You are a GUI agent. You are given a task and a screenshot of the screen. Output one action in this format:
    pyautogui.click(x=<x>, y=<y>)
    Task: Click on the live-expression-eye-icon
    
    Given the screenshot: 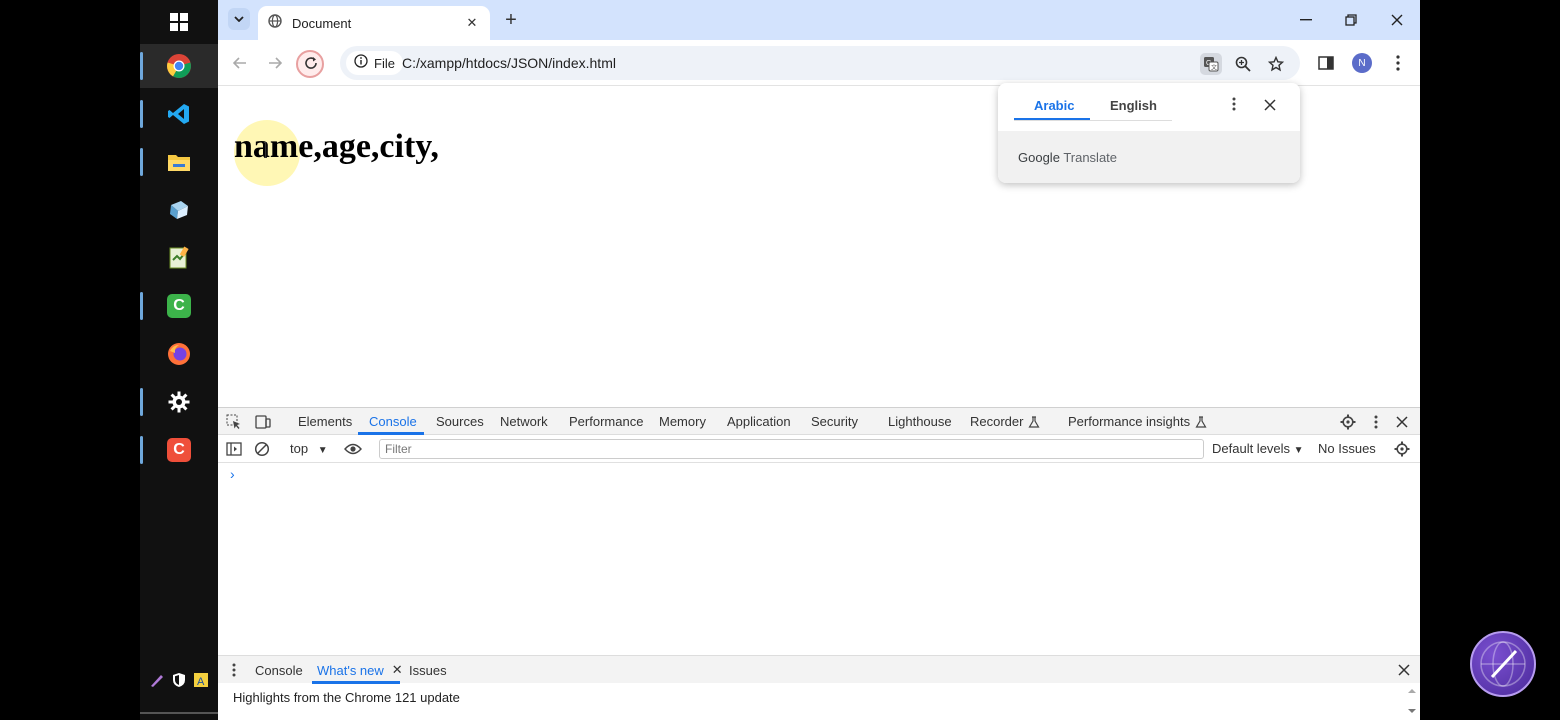 What is the action you would take?
    pyautogui.click(x=353, y=449)
    